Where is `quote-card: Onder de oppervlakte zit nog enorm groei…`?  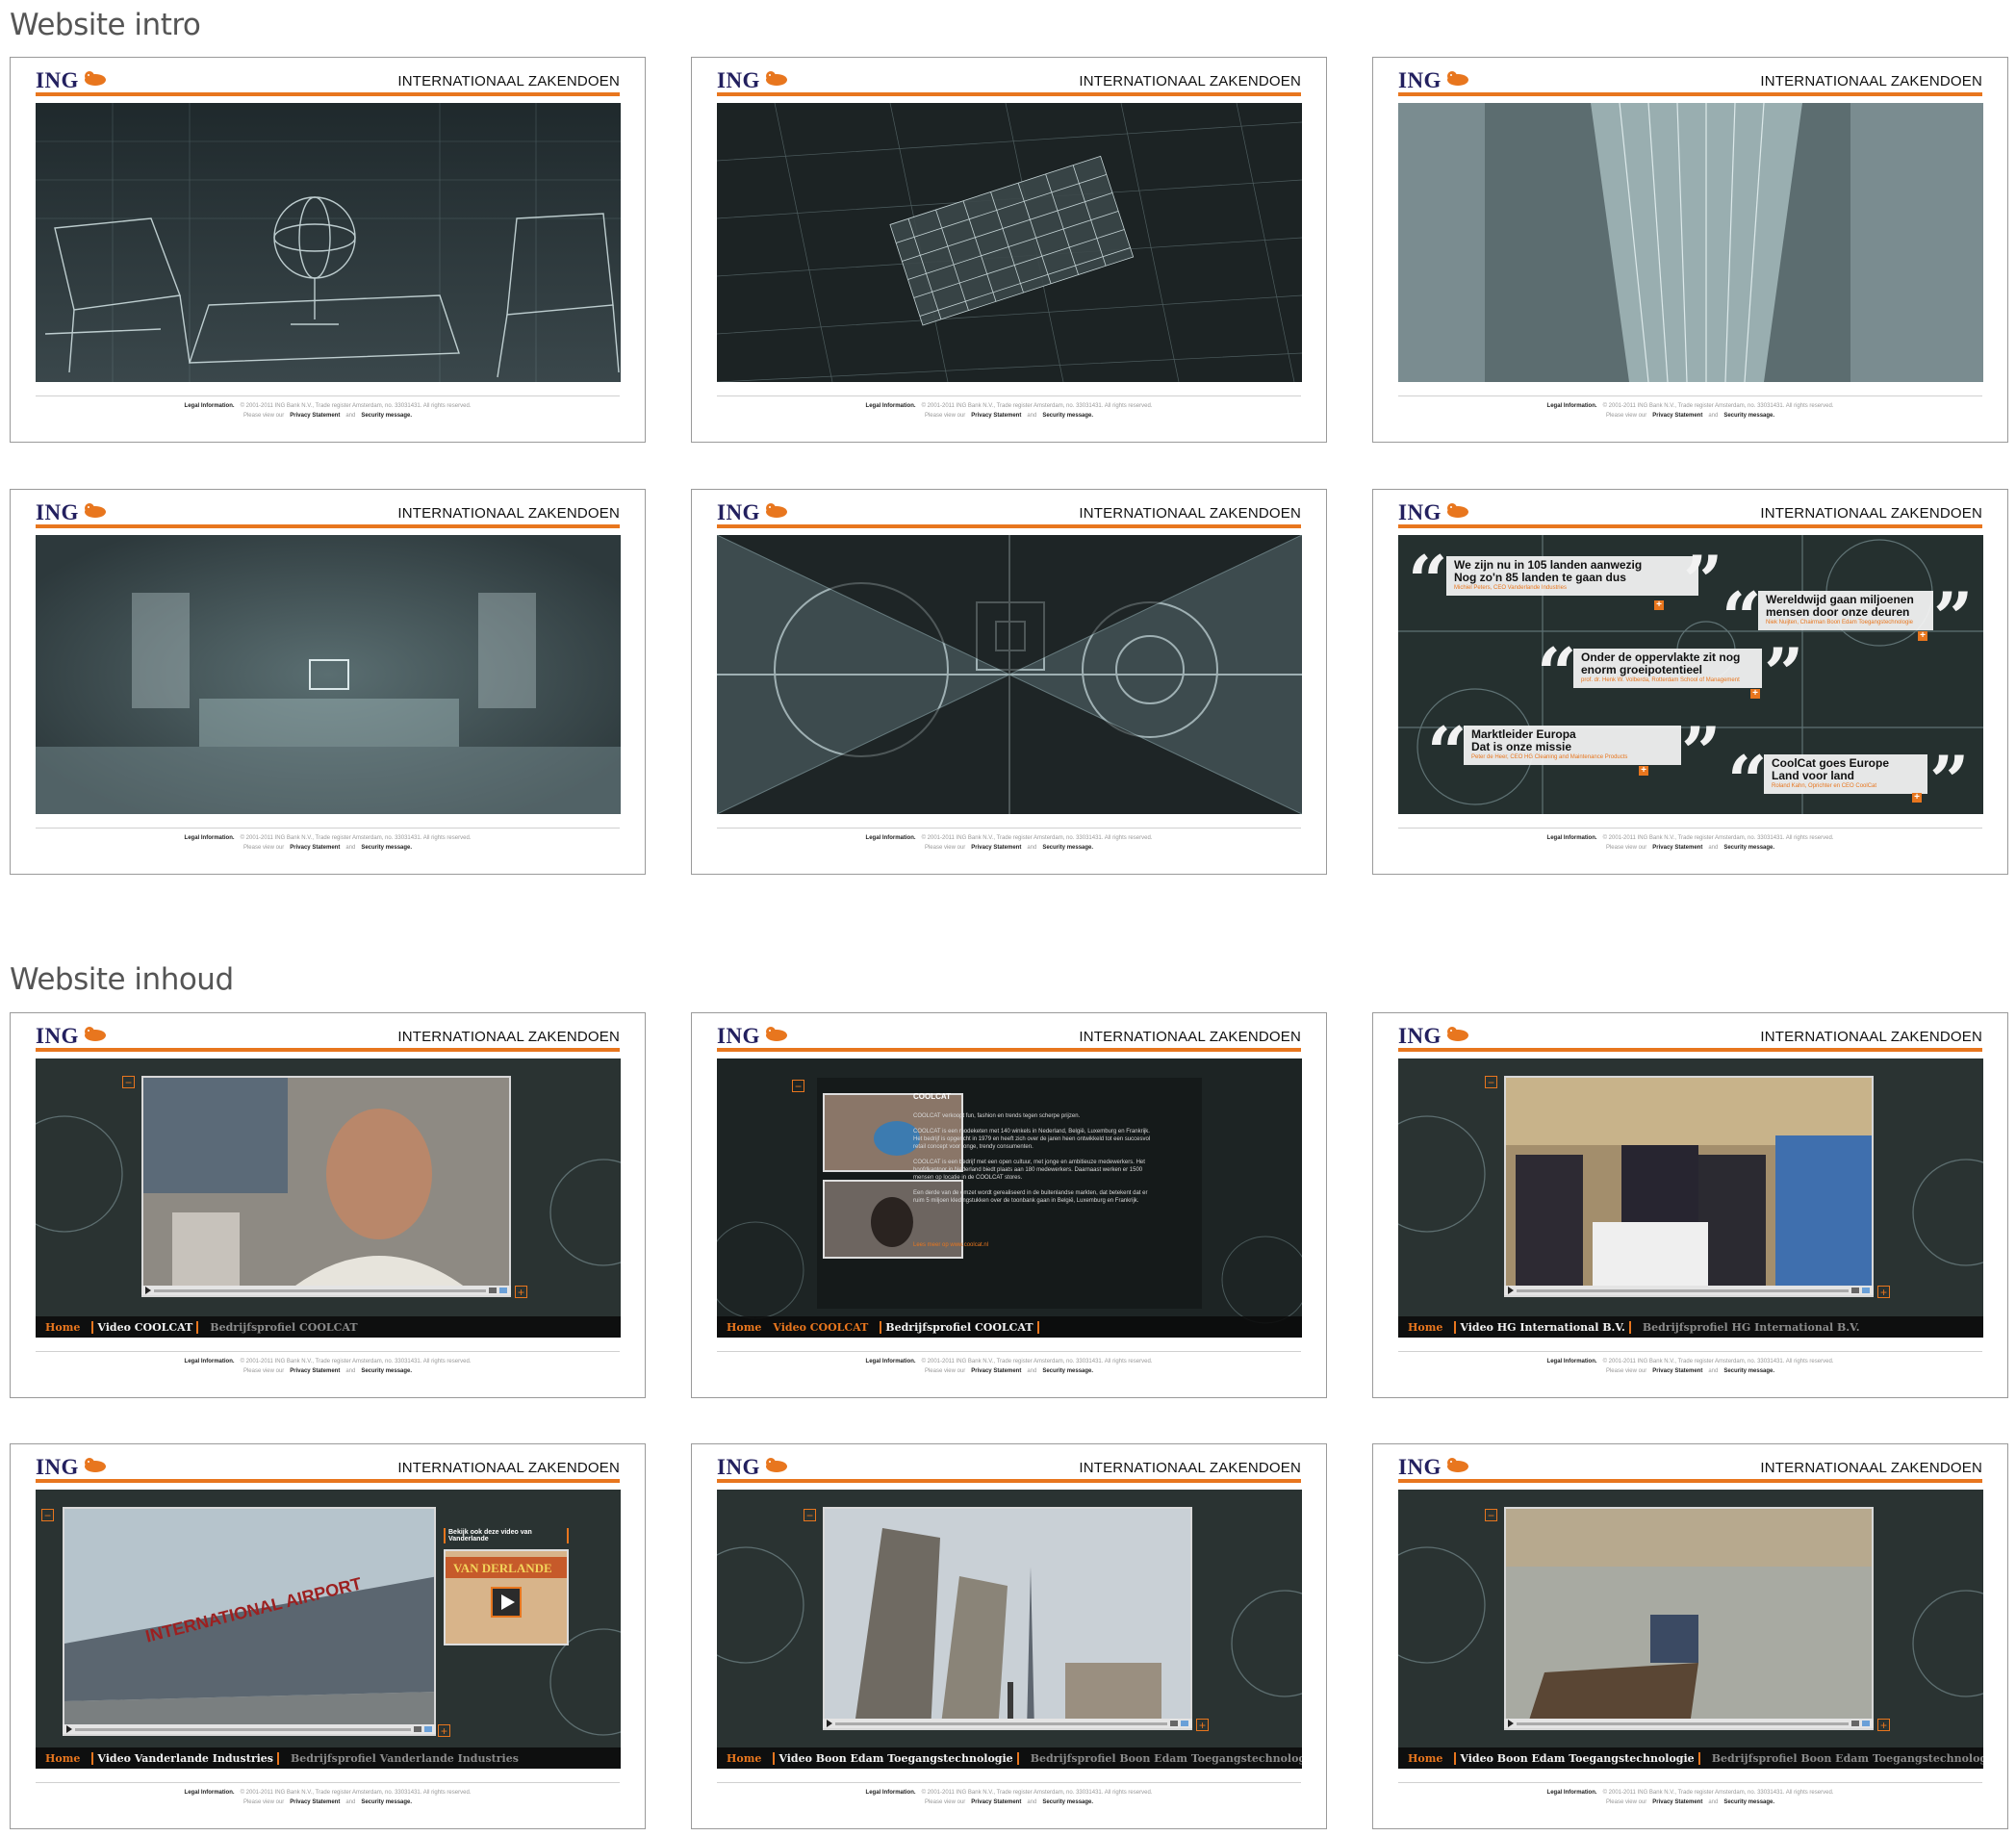 quote-card: Onder de oppervlakte zit nog enorm groei… is located at coordinates (1667, 668).